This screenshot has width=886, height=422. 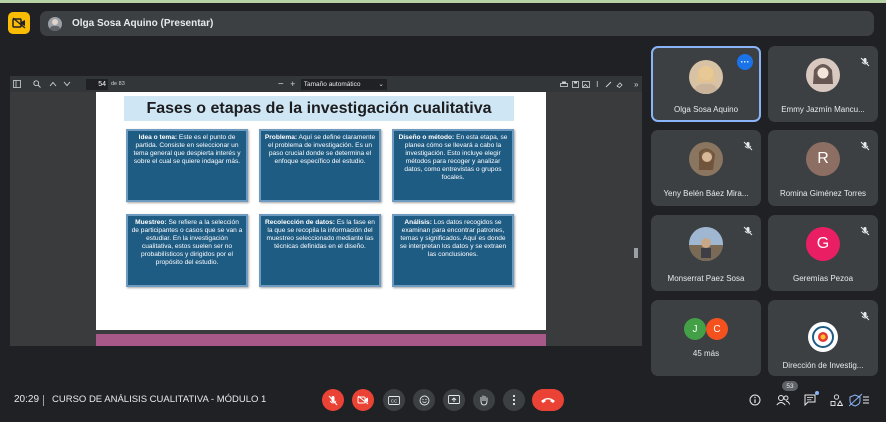 What do you see at coordinates (790, 386) in the screenshot?
I see `participant-count-badge: 53` at bounding box center [790, 386].